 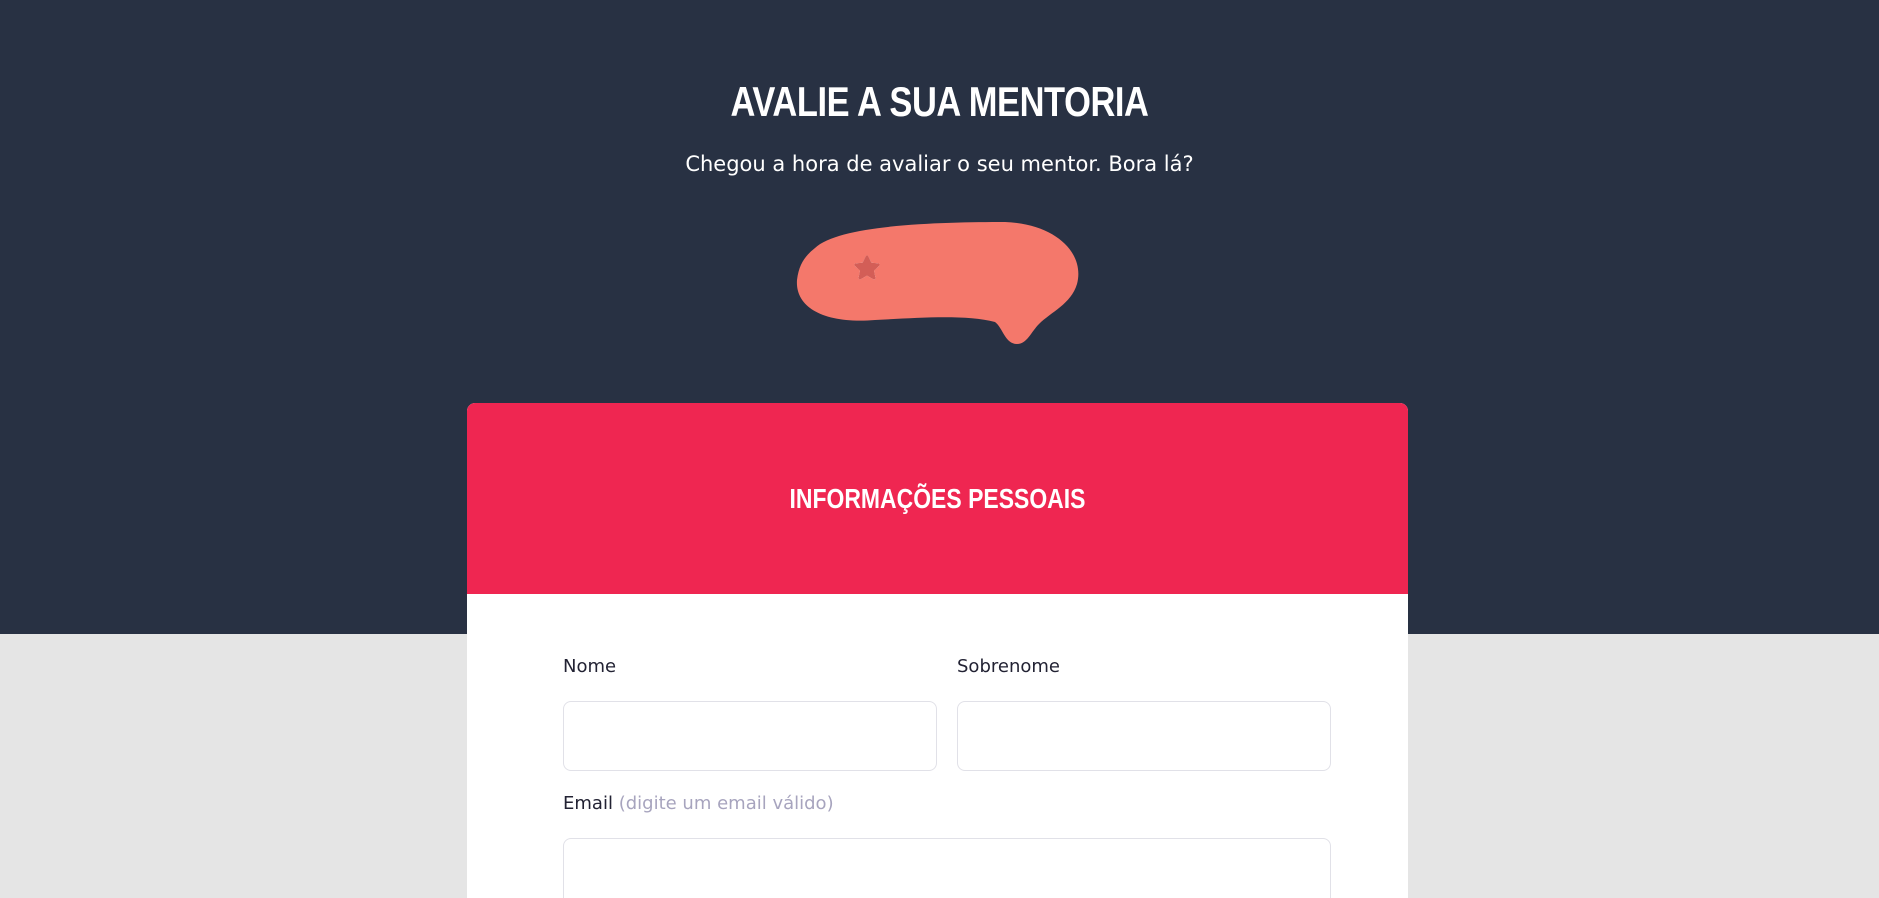 I want to click on card-header: INFORMAÇÕES PESSOAIS, so click(x=937, y=498).